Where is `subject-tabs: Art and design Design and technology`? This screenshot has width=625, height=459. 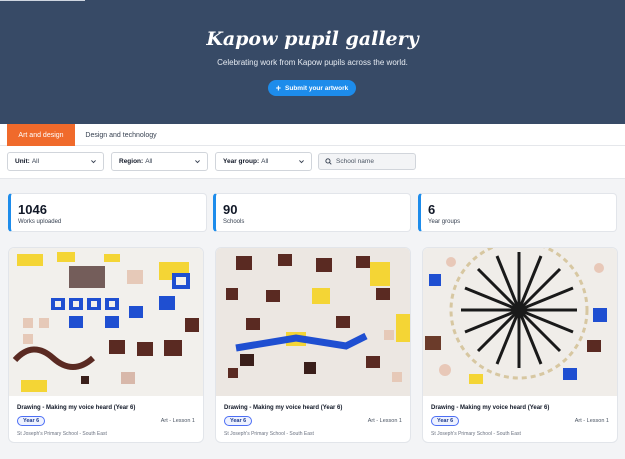 subject-tabs: Art and design Design and technology is located at coordinates (312, 135).